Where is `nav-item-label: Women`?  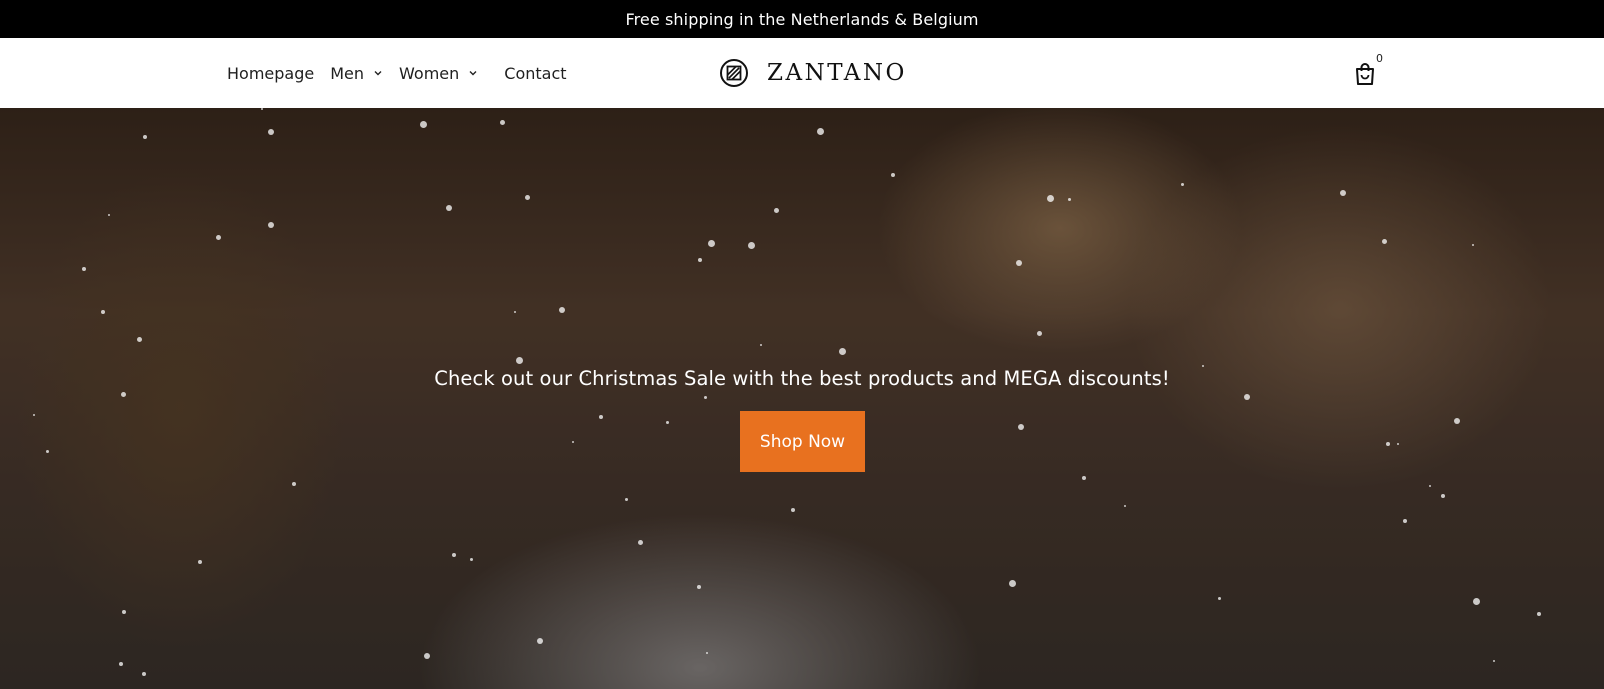
nav-item-label: Women is located at coordinates (429, 73).